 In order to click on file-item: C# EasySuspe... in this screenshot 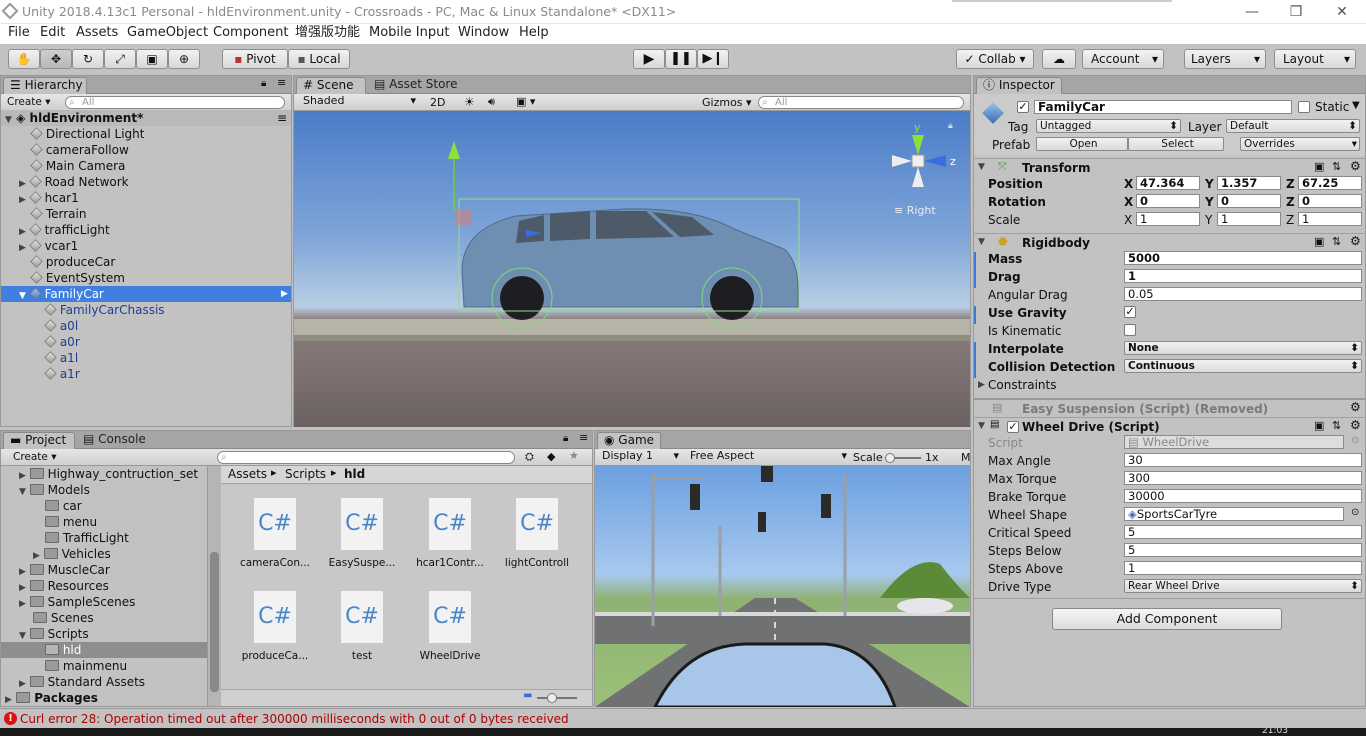, I will do `click(362, 533)`.